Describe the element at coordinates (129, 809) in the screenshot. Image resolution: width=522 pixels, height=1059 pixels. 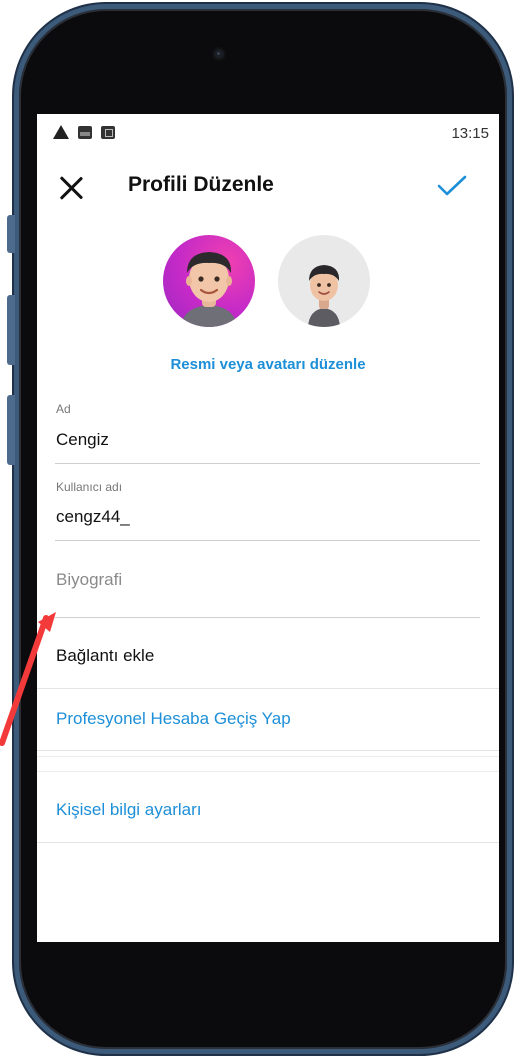
I see `personal-info-label: Kişisel bilgi ayarları` at that location.